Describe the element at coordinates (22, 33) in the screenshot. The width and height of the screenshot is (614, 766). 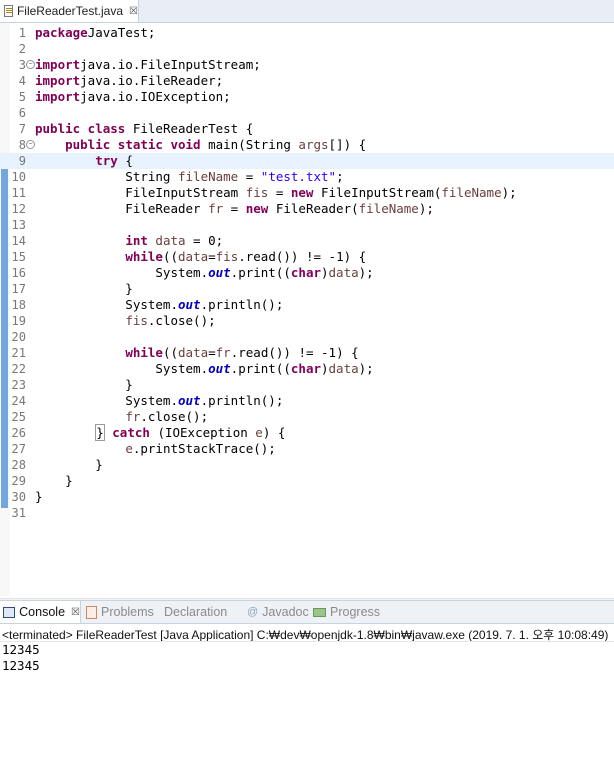
I see `line-number: 1` at that location.